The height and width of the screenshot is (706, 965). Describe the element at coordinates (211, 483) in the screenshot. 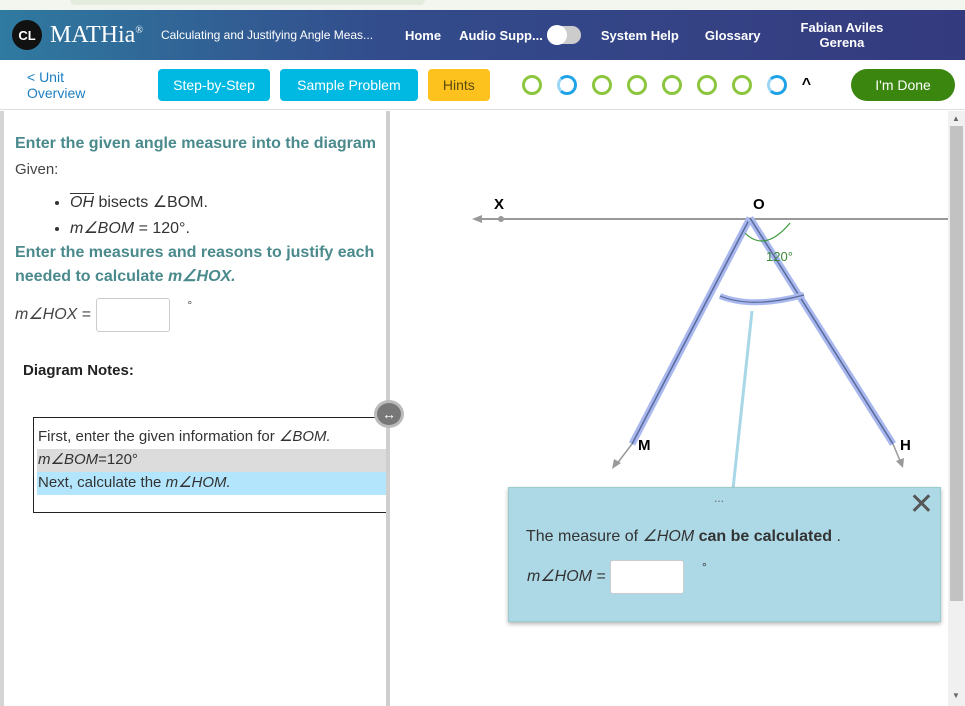

I see `note-line-current: Next, calculate the m∠HOM.` at that location.